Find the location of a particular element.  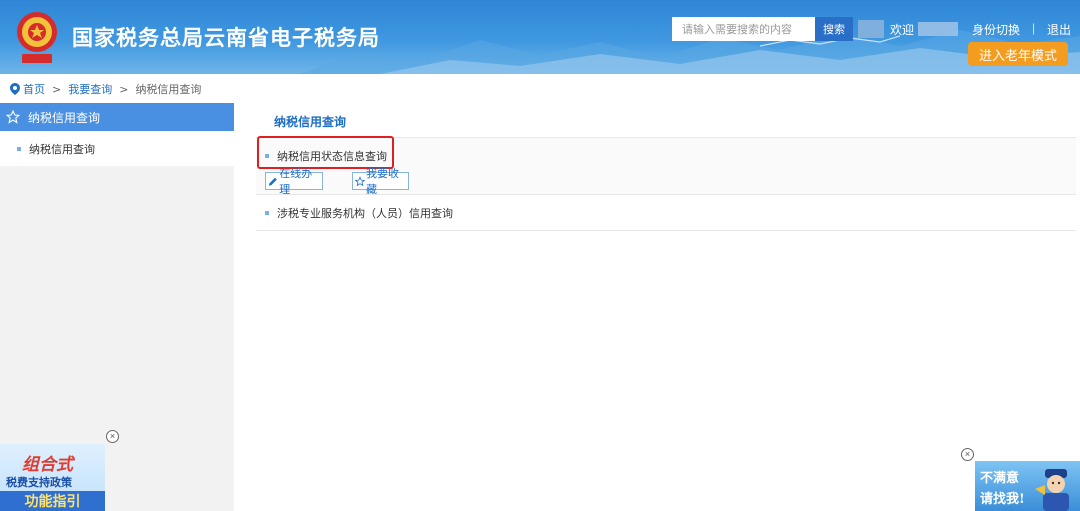

breadcrumb-home: 首页 is located at coordinates (34, 89).